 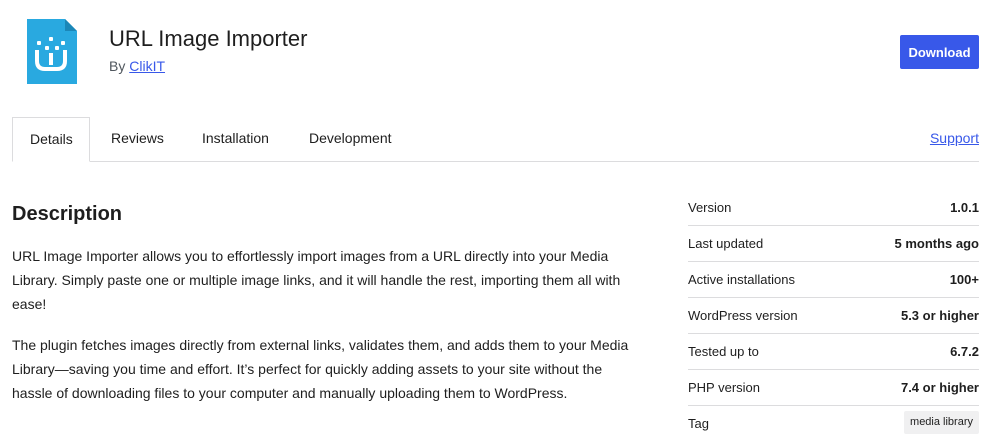 What do you see at coordinates (833, 244) in the screenshot?
I see `meta-row-last-updated: Last updated 5 months ago` at bounding box center [833, 244].